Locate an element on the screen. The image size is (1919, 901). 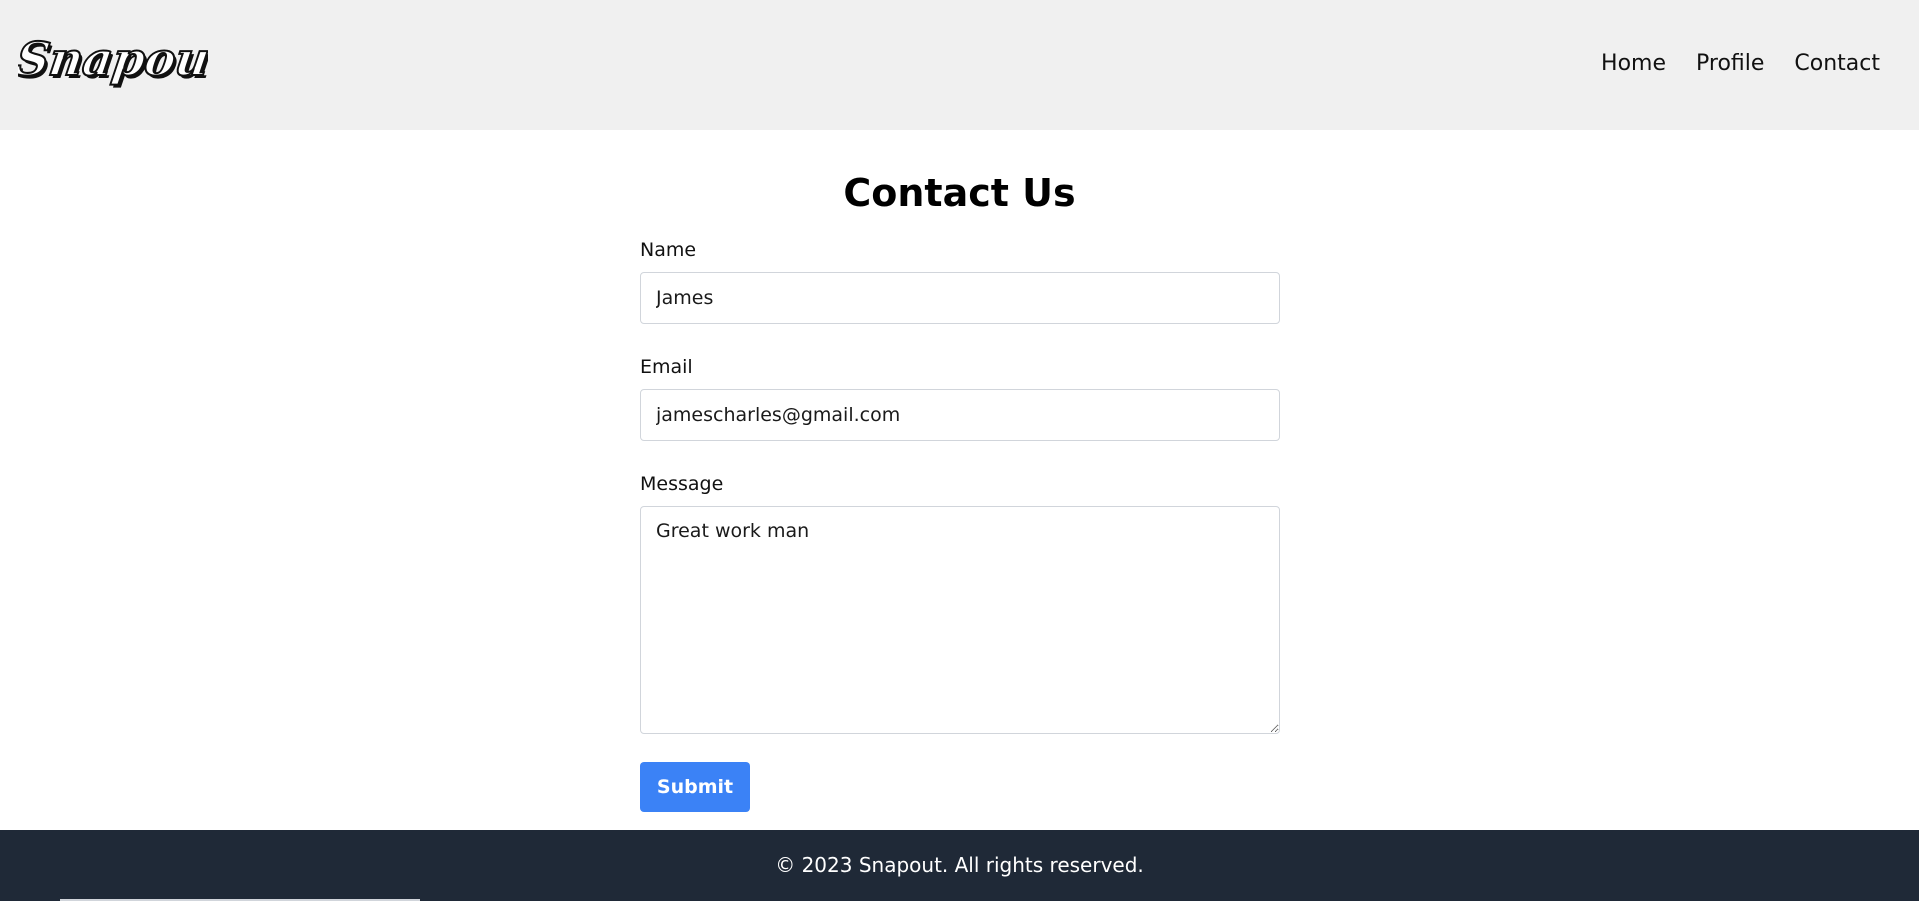
copyright-text: © 2023 Snapout. All rights reserved. is located at coordinates (959, 865).